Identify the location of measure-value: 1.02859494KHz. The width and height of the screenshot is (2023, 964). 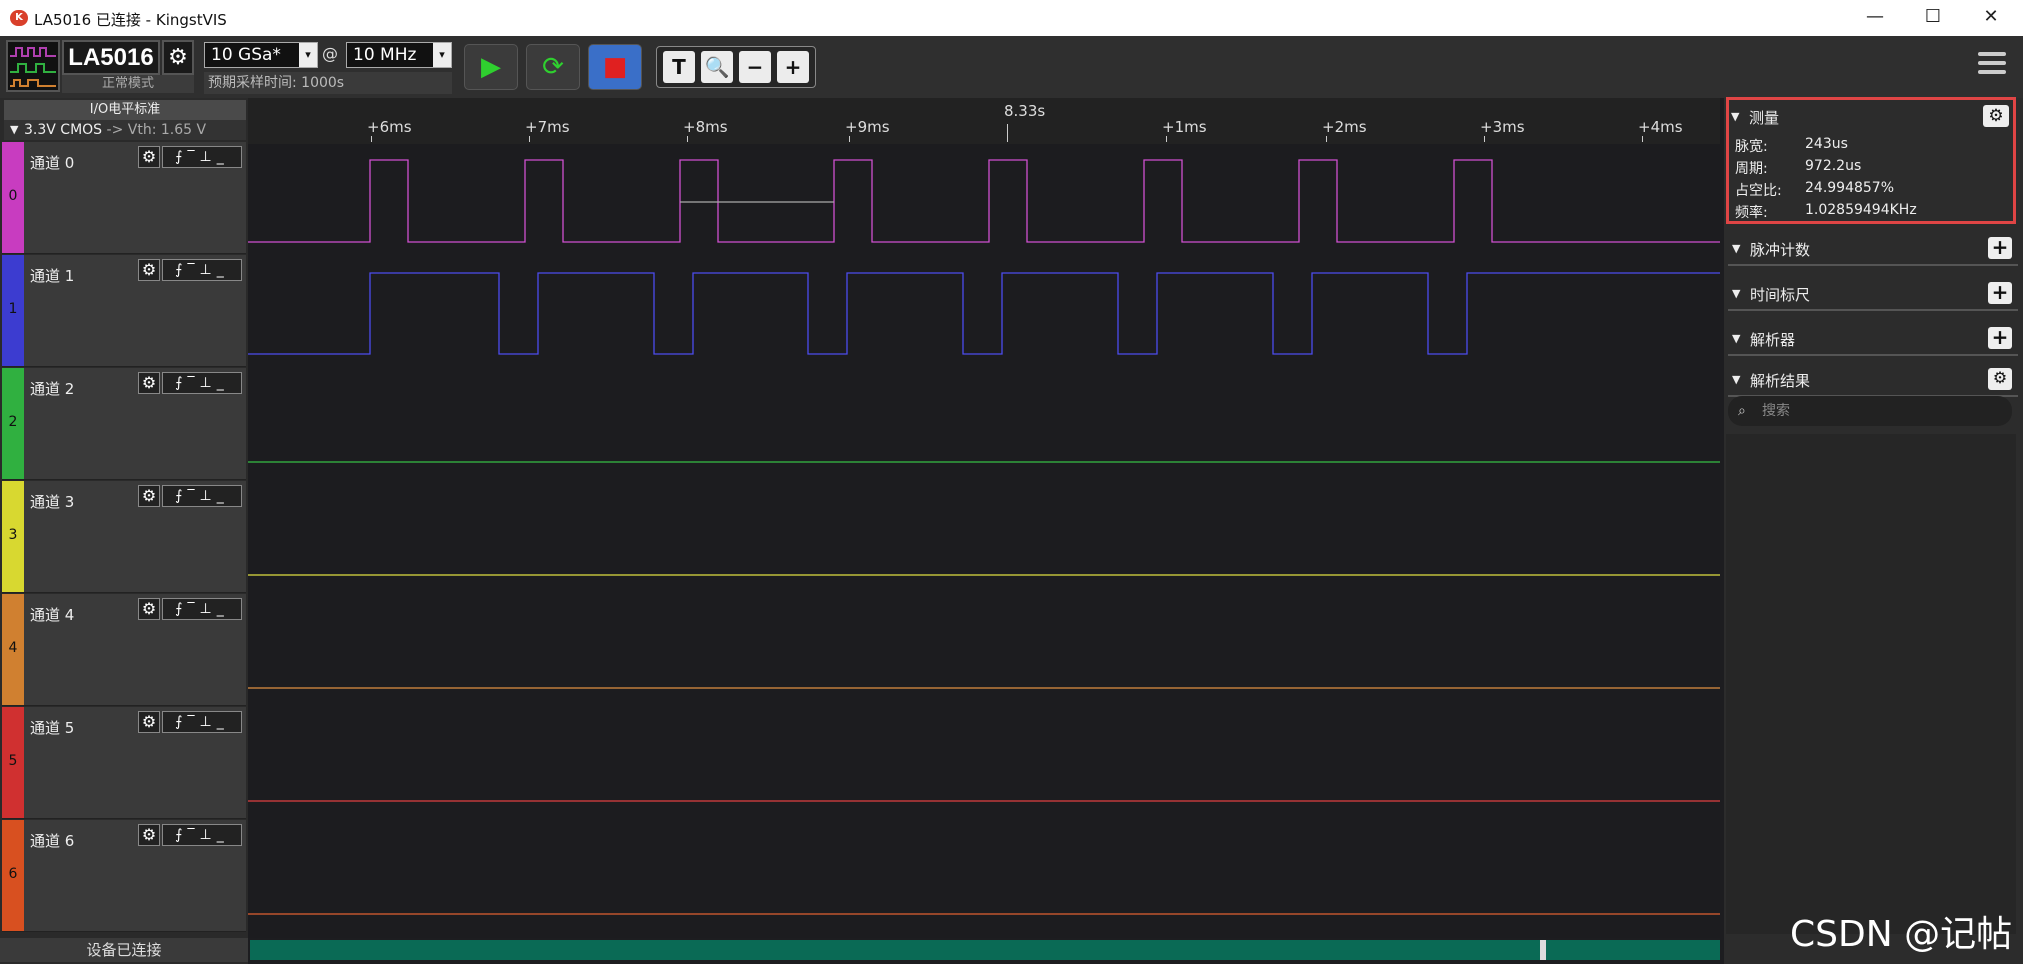
(1861, 210).